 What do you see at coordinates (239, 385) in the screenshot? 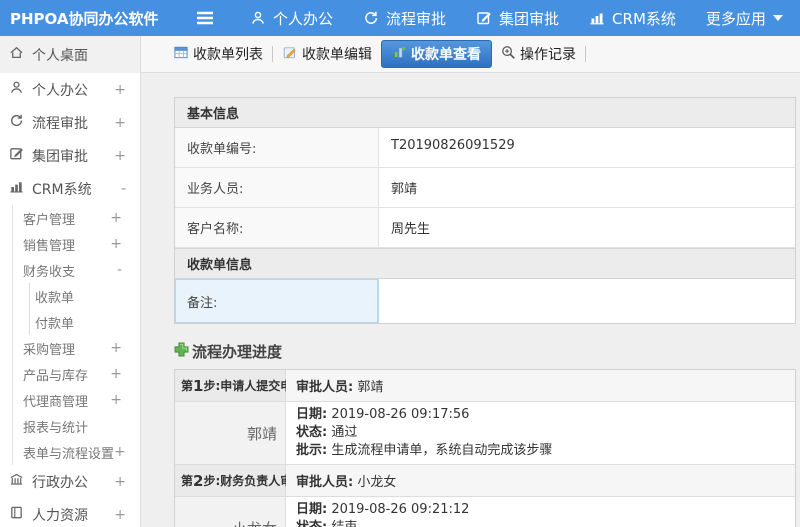
I see `step-title: 第 1 步:申请人提交申请` at bounding box center [239, 385].